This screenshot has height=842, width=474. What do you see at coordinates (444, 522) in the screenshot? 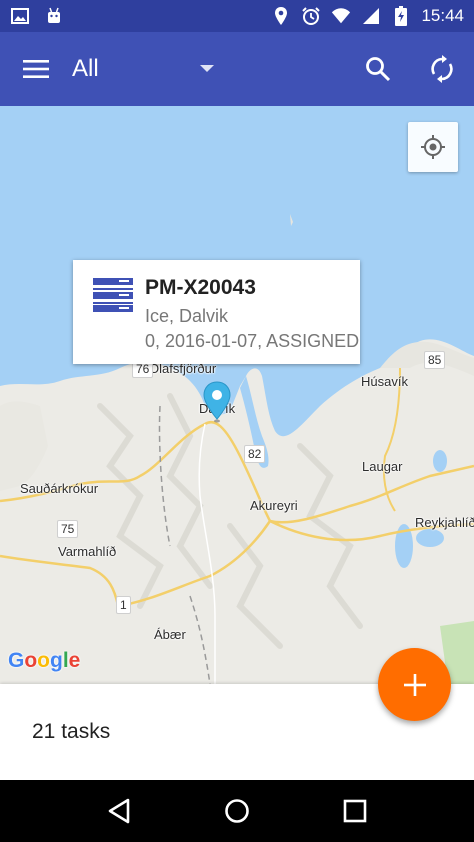
I see `map-label-reykjahlid: Reykjahlíð` at bounding box center [444, 522].